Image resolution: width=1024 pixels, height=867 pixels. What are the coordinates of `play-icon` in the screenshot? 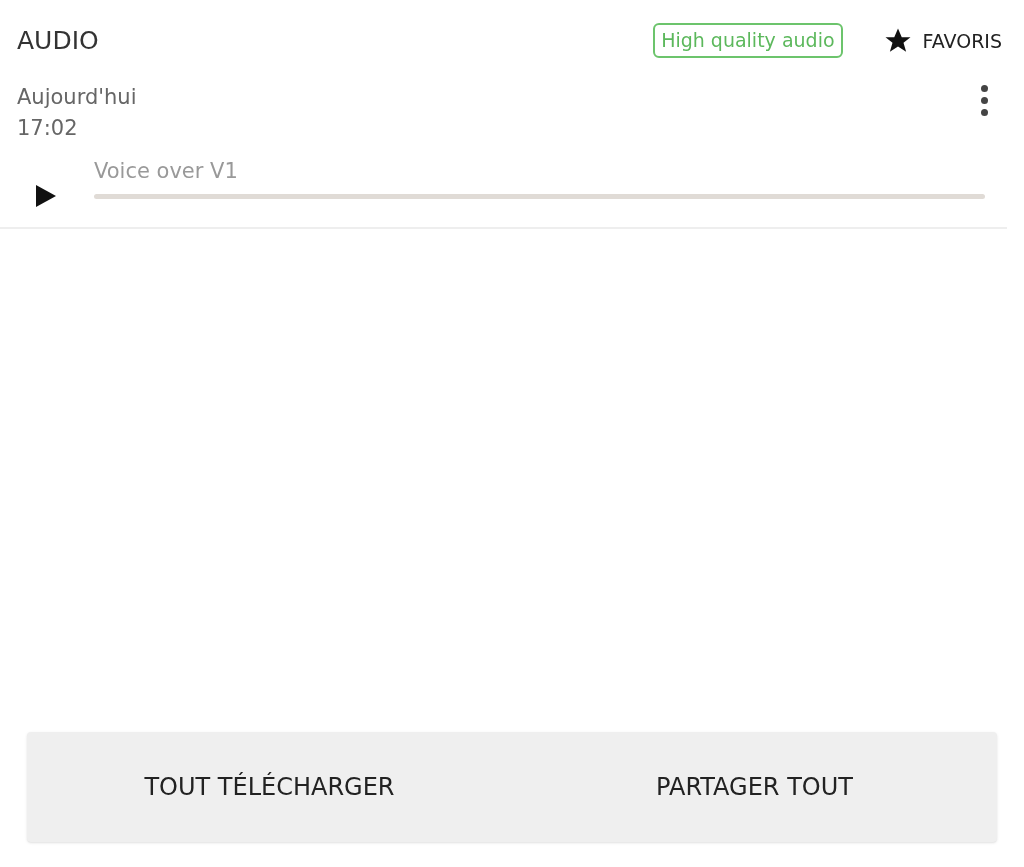 It's located at (46, 195).